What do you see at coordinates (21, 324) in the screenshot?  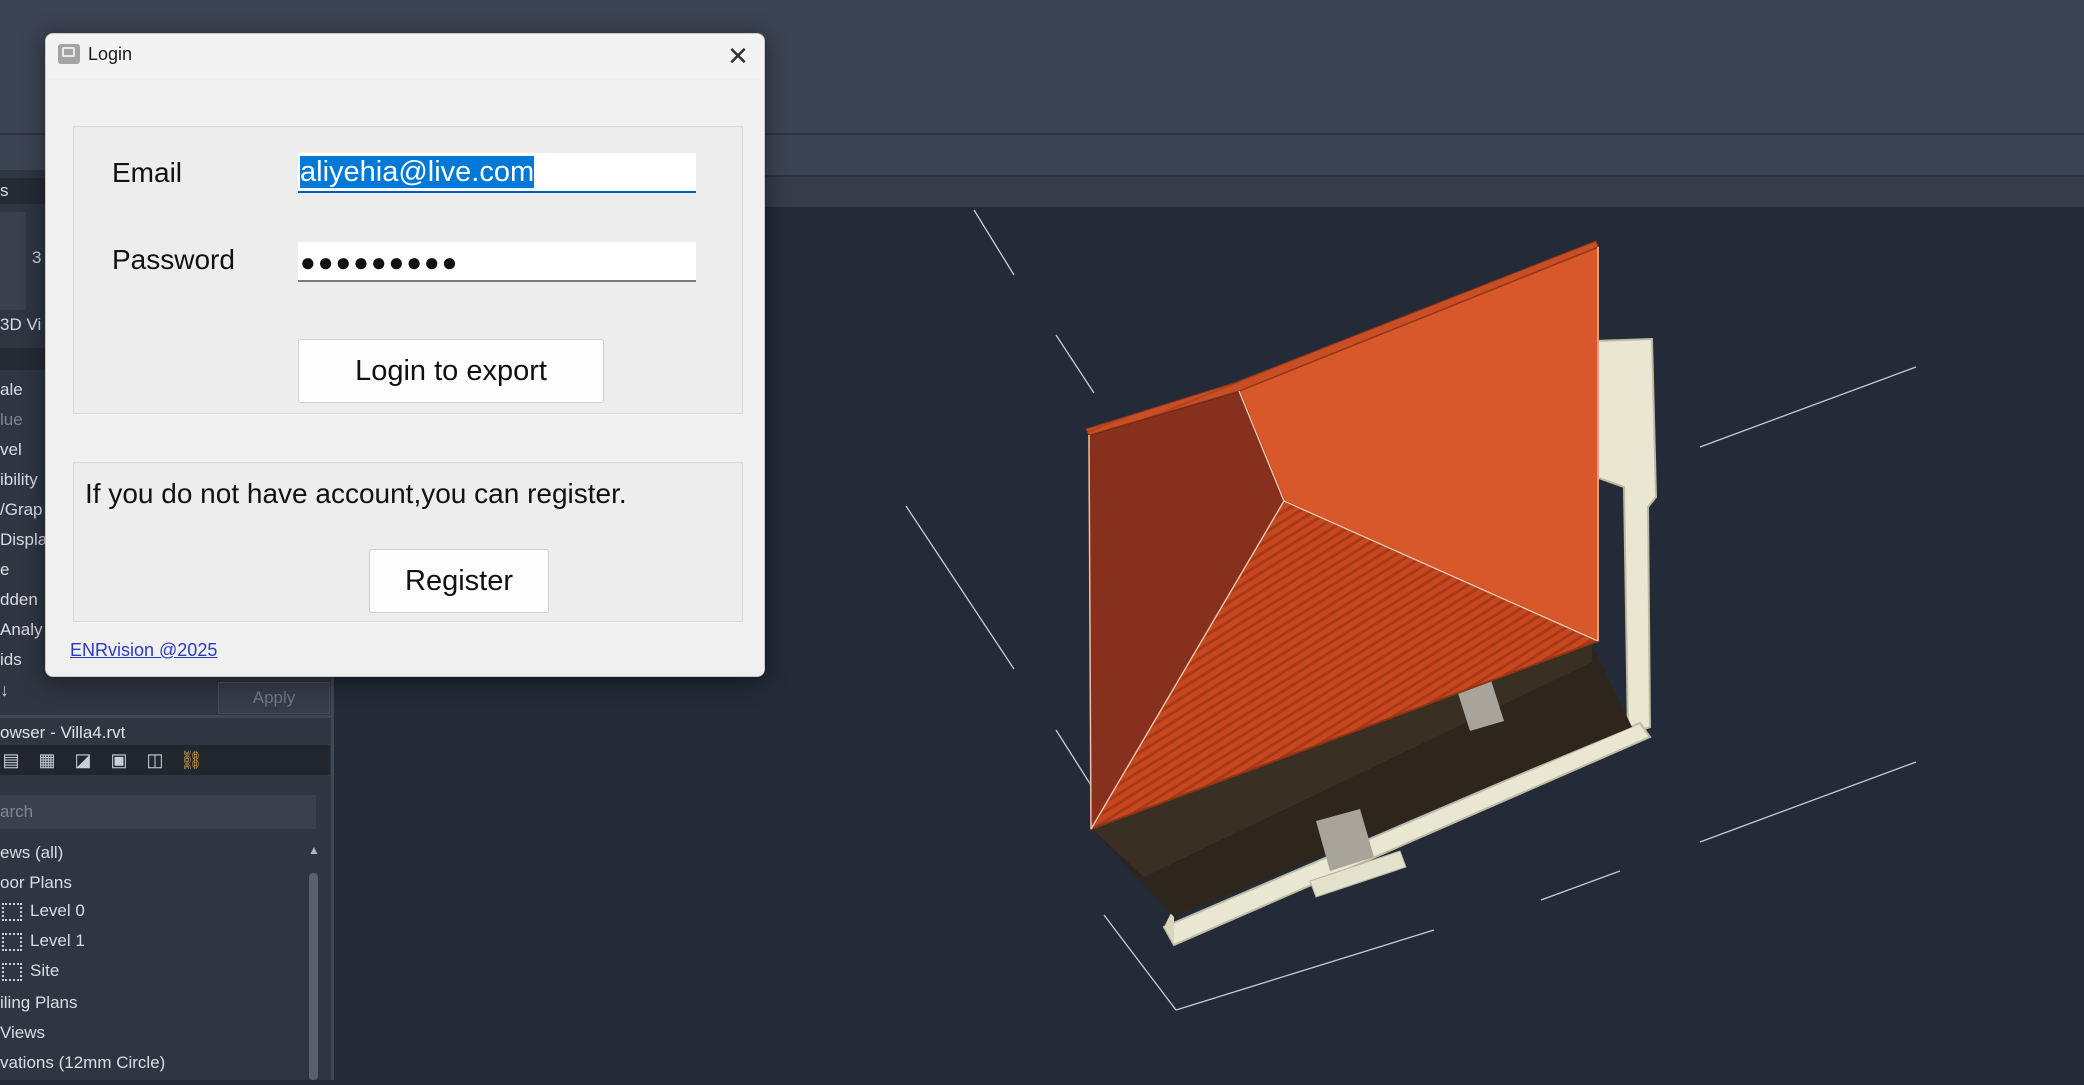 I see `view-type-label: 3D Vi` at bounding box center [21, 324].